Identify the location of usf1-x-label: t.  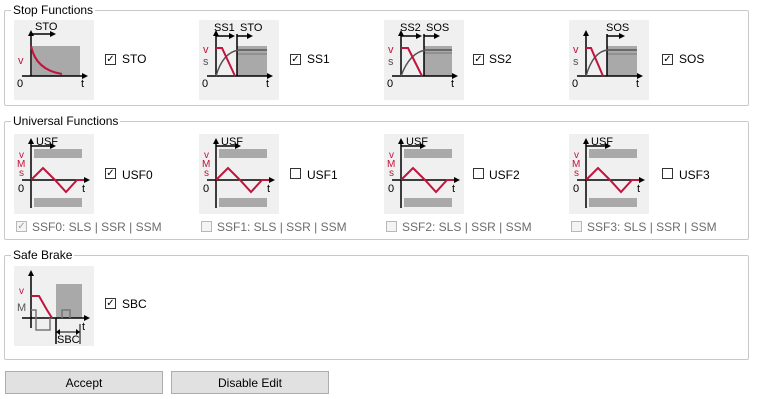
(268, 189).